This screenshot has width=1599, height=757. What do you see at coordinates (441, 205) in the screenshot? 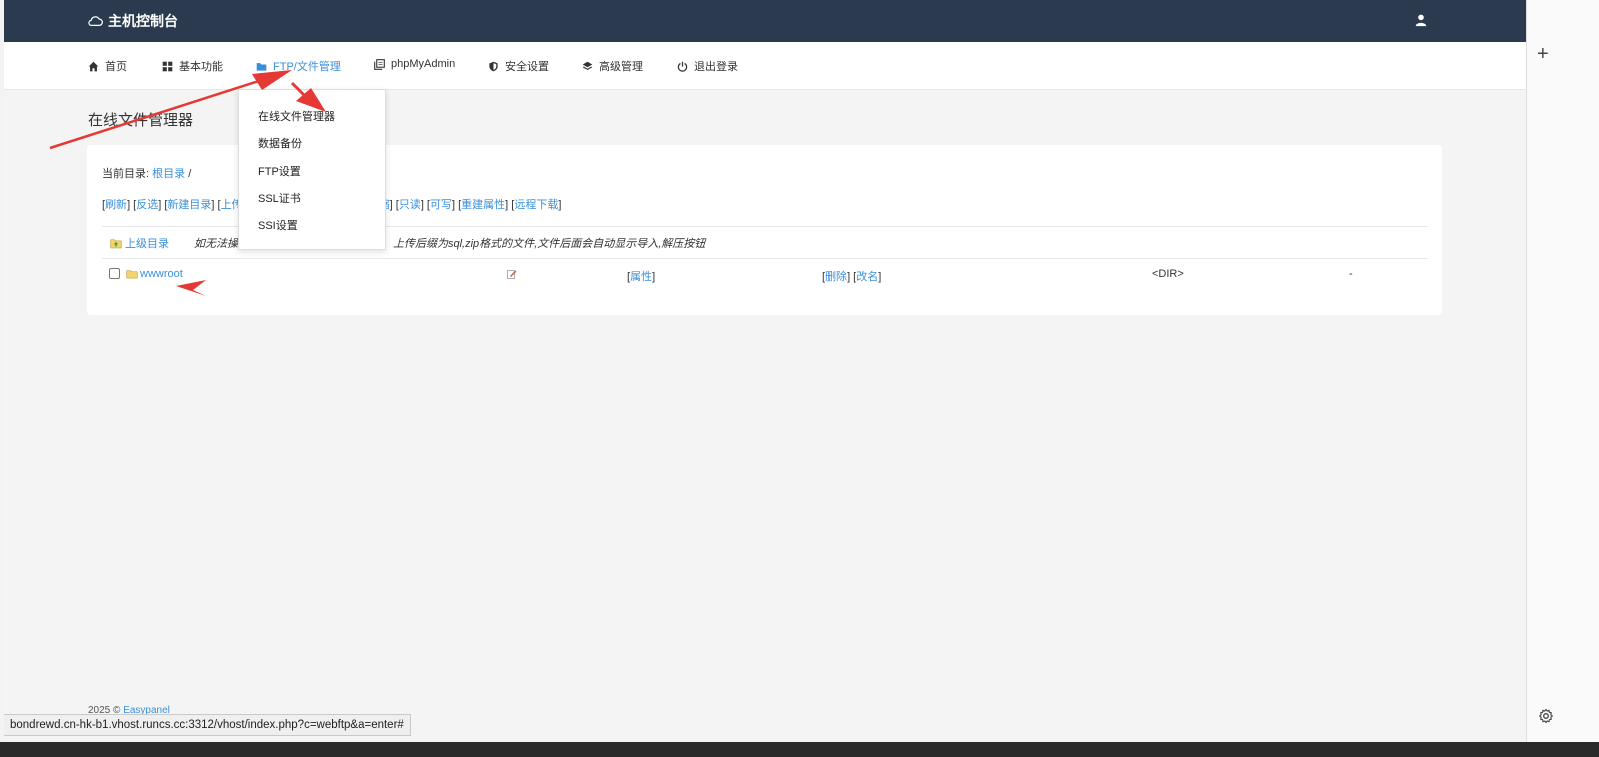
I see `writable-link: 可写` at bounding box center [441, 205].